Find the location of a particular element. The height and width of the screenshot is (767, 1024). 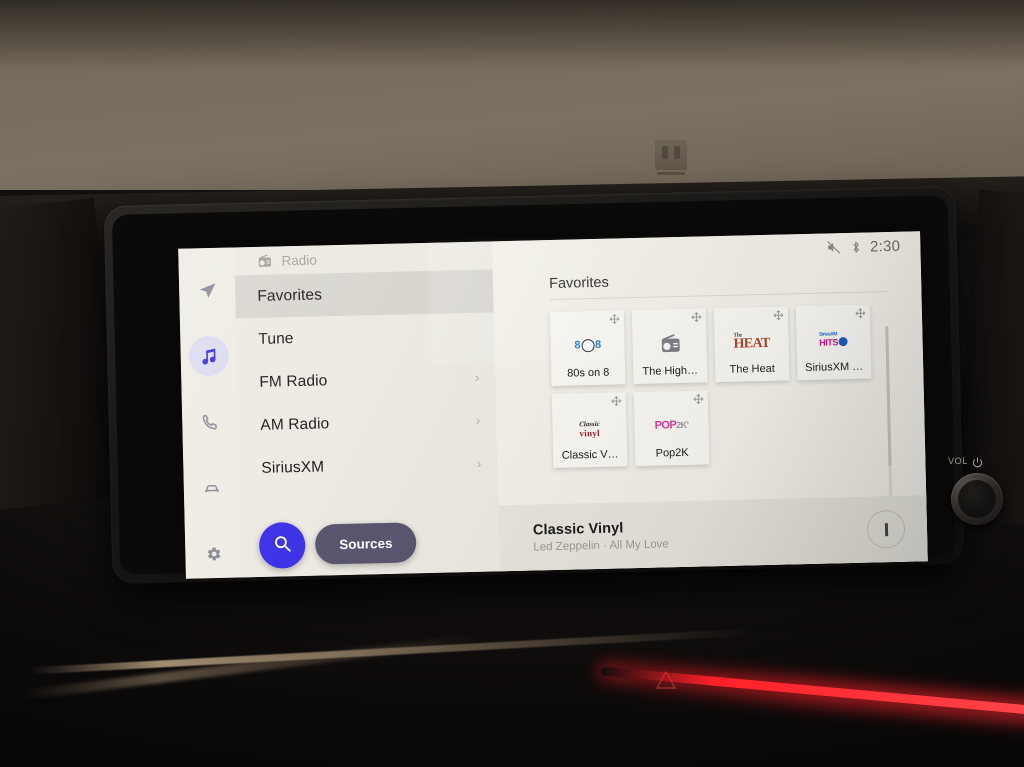

pause-icon is located at coordinates (887, 529).